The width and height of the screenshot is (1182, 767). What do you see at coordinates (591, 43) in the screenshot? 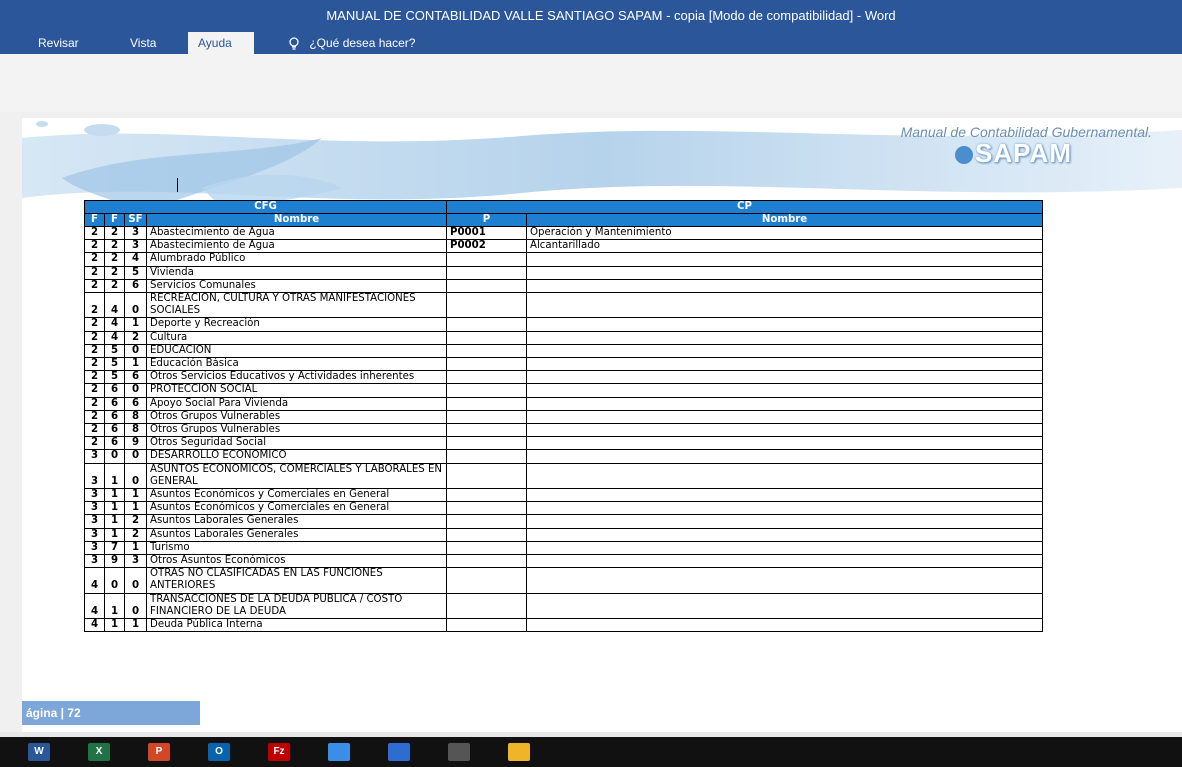
I see `ribbon-tab-bar: Revisar Vista Ayuda ¿Qué desea hacer?` at bounding box center [591, 43].